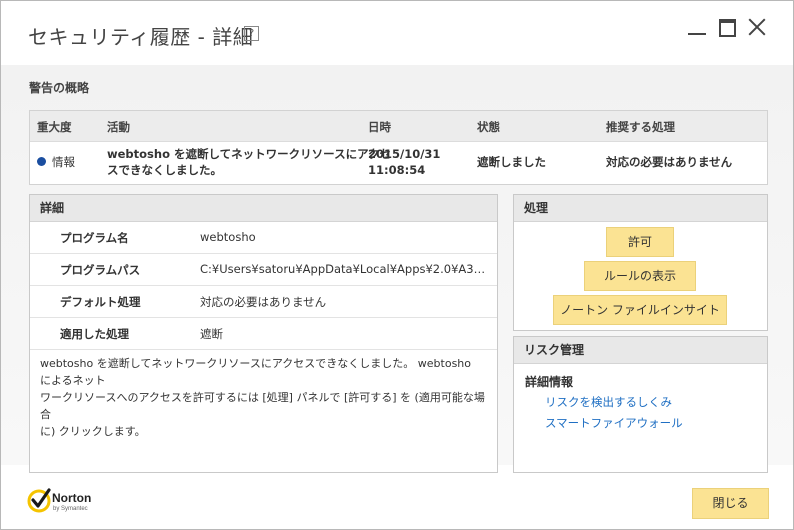 The width and height of the screenshot is (794, 530). Describe the element at coordinates (70, 509) in the screenshot. I see `norton-brand-sub: by Symantec` at that location.